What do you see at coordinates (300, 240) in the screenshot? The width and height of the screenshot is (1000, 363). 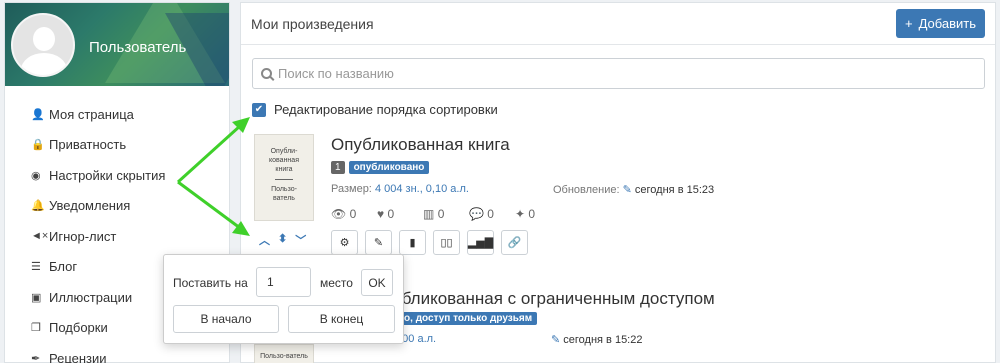 I see `move-down-icon: ﹀` at bounding box center [300, 240].